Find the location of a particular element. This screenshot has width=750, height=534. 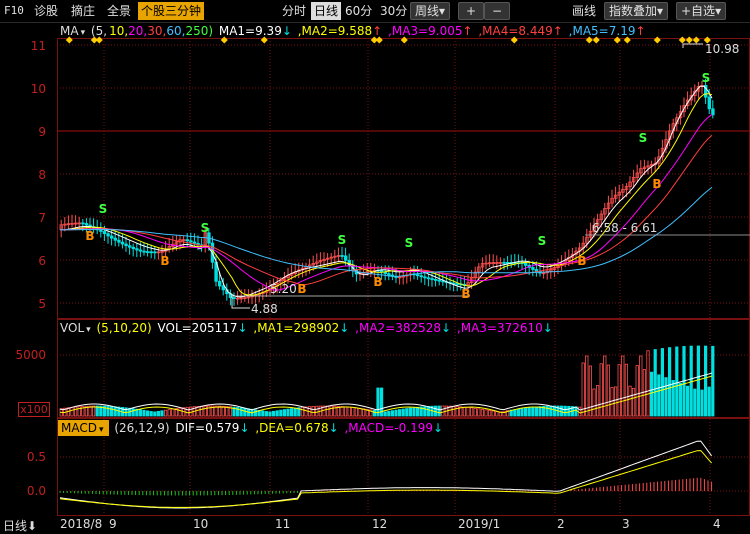

period-switch: 日线⬇ is located at coordinates (20, 525).